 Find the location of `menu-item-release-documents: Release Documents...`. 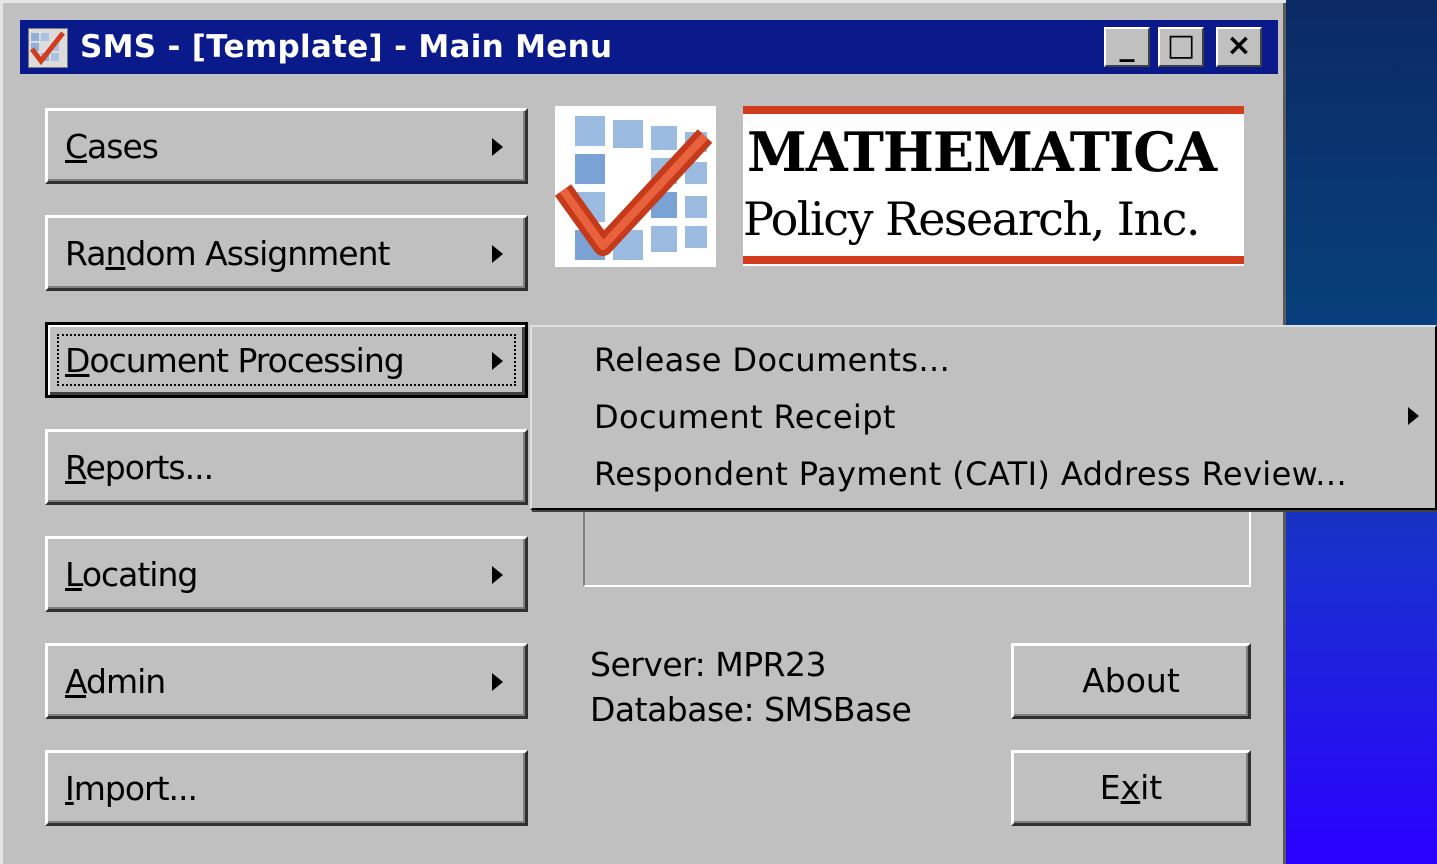

menu-item-release-documents: Release Documents... is located at coordinates (772, 360).